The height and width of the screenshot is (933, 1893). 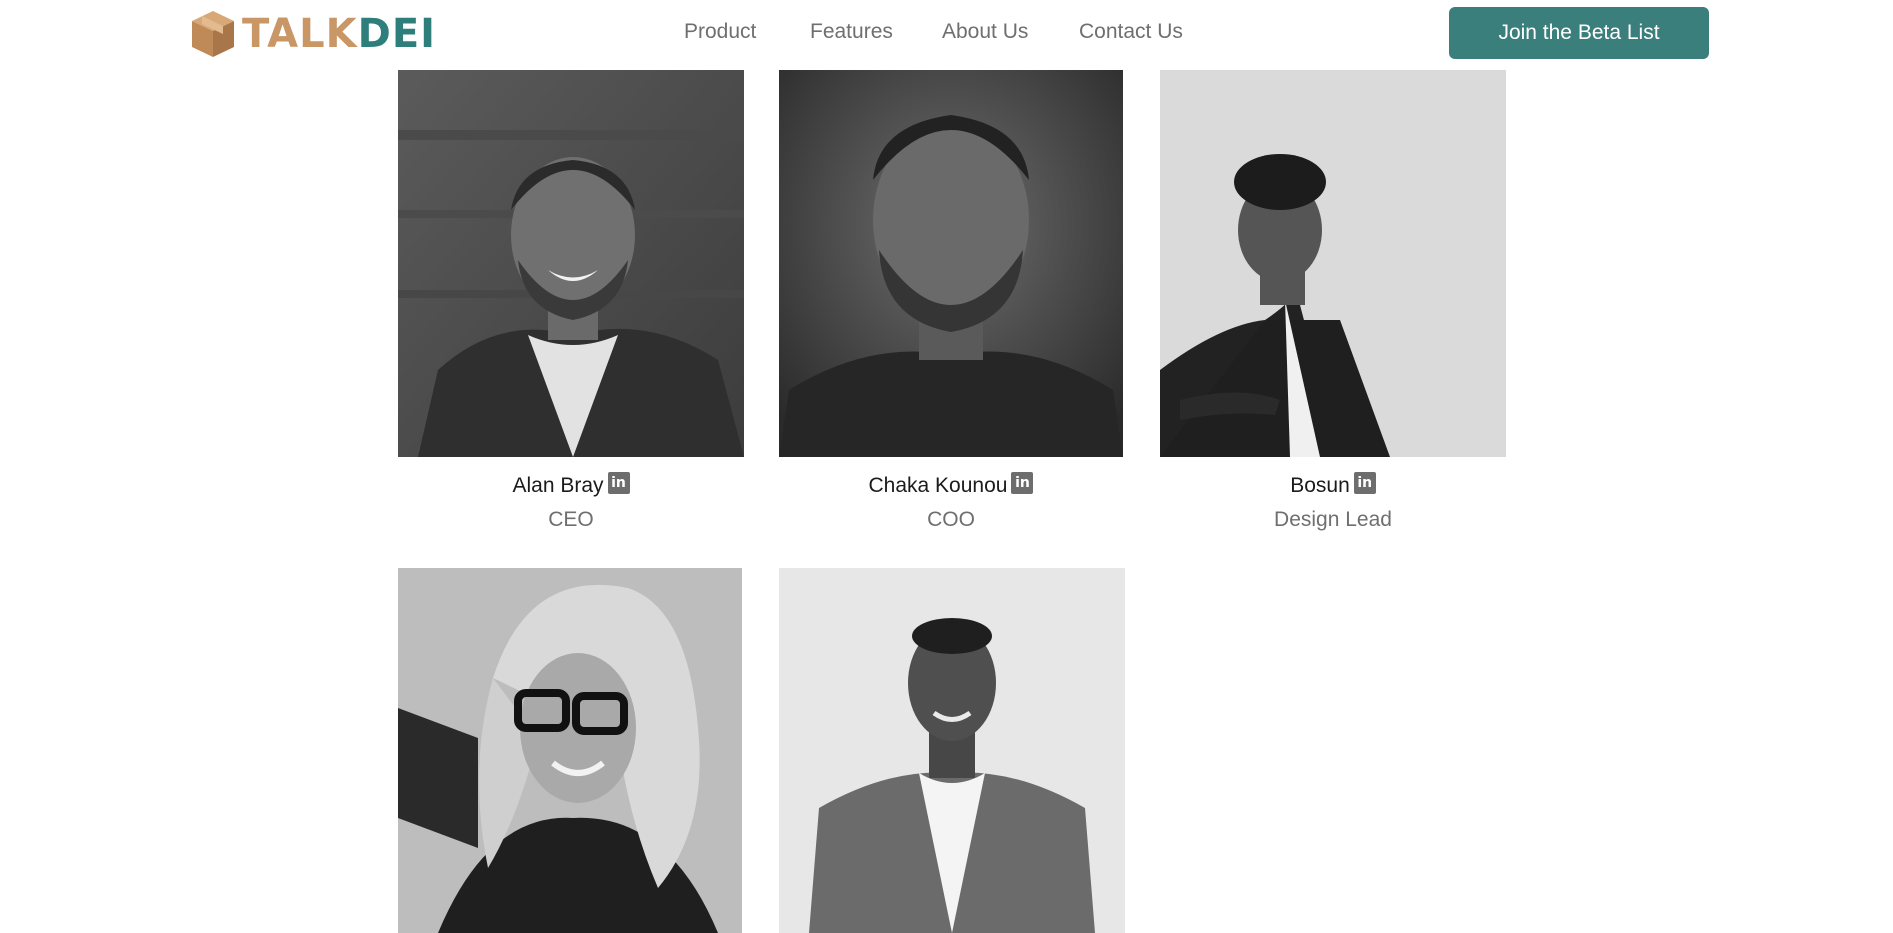 I want to click on team-member-role: Design Lead, so click(x=1333, y=519).